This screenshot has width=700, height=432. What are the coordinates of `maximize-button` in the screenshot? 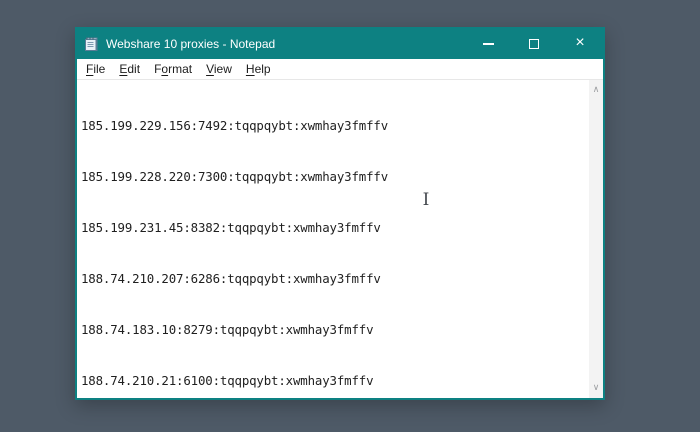 It's located at (534, 44).